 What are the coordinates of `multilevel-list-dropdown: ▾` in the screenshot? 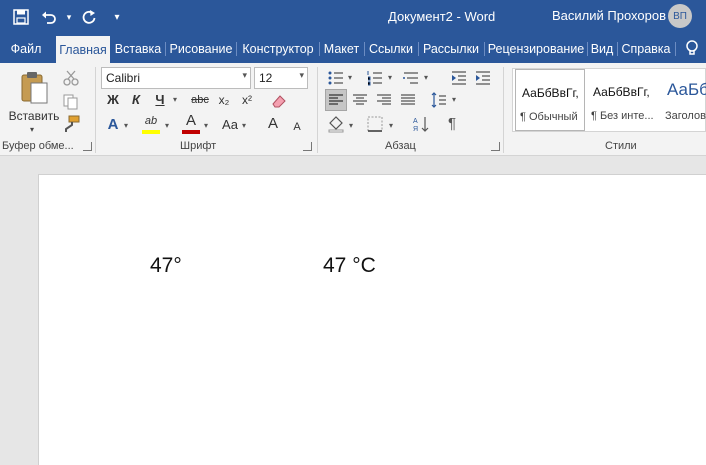 It's located at (426, 77).